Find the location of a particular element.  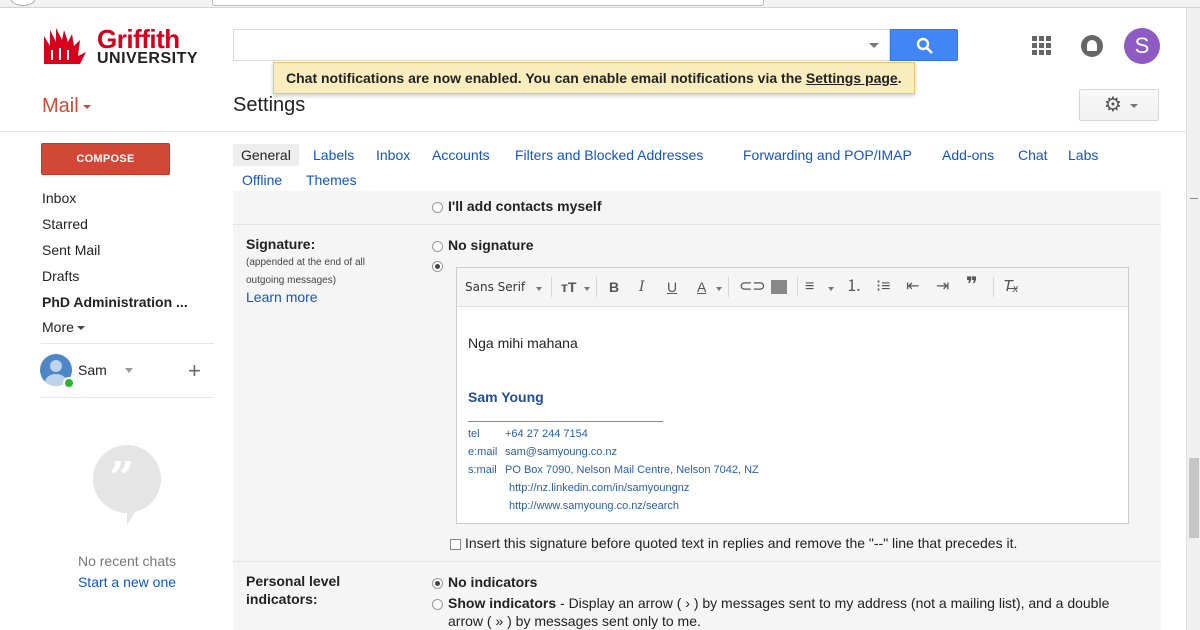

browser-toolbar is located at coordinates (600, 4).